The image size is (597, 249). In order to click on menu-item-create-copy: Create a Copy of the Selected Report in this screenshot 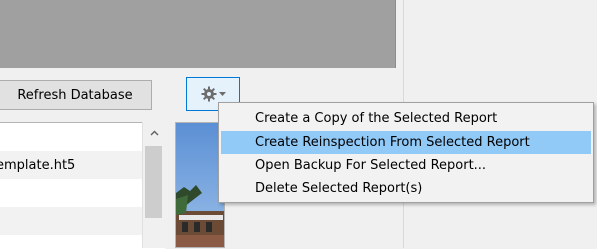, I will do `click(406, 118)`.